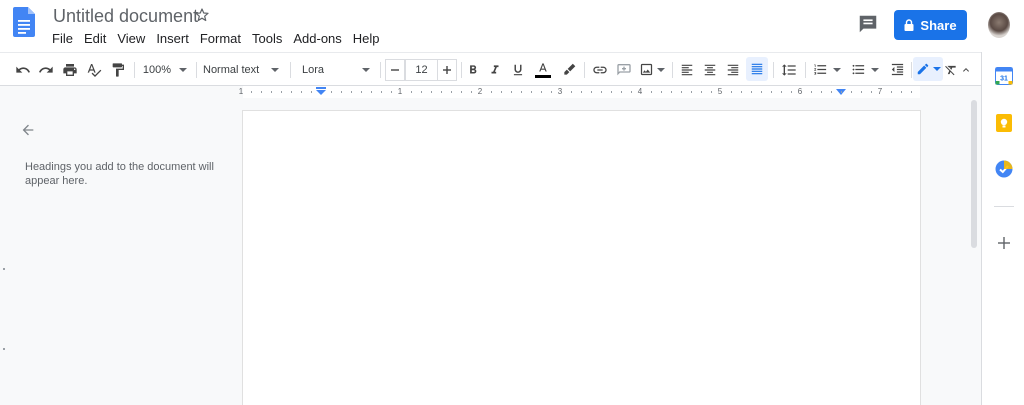 The image size is (1024, 405). I want to click on collapse-toolbar-button, so click(966, 69).